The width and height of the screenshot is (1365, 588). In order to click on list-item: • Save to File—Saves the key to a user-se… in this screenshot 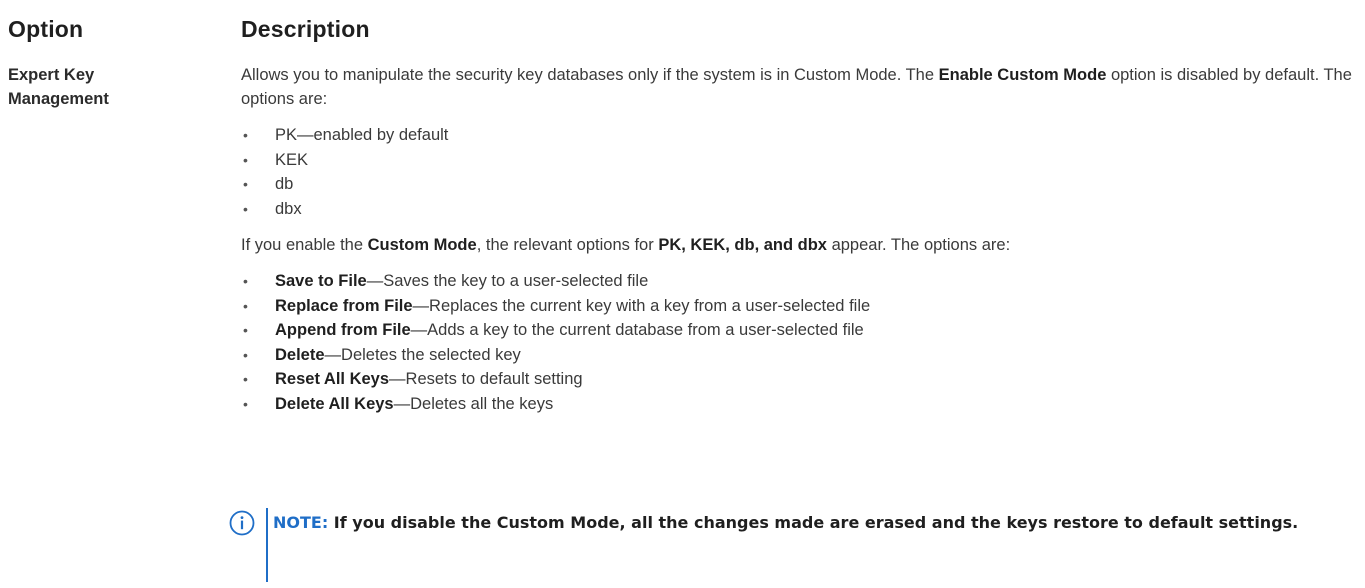, I will do `click(800, 281)`.